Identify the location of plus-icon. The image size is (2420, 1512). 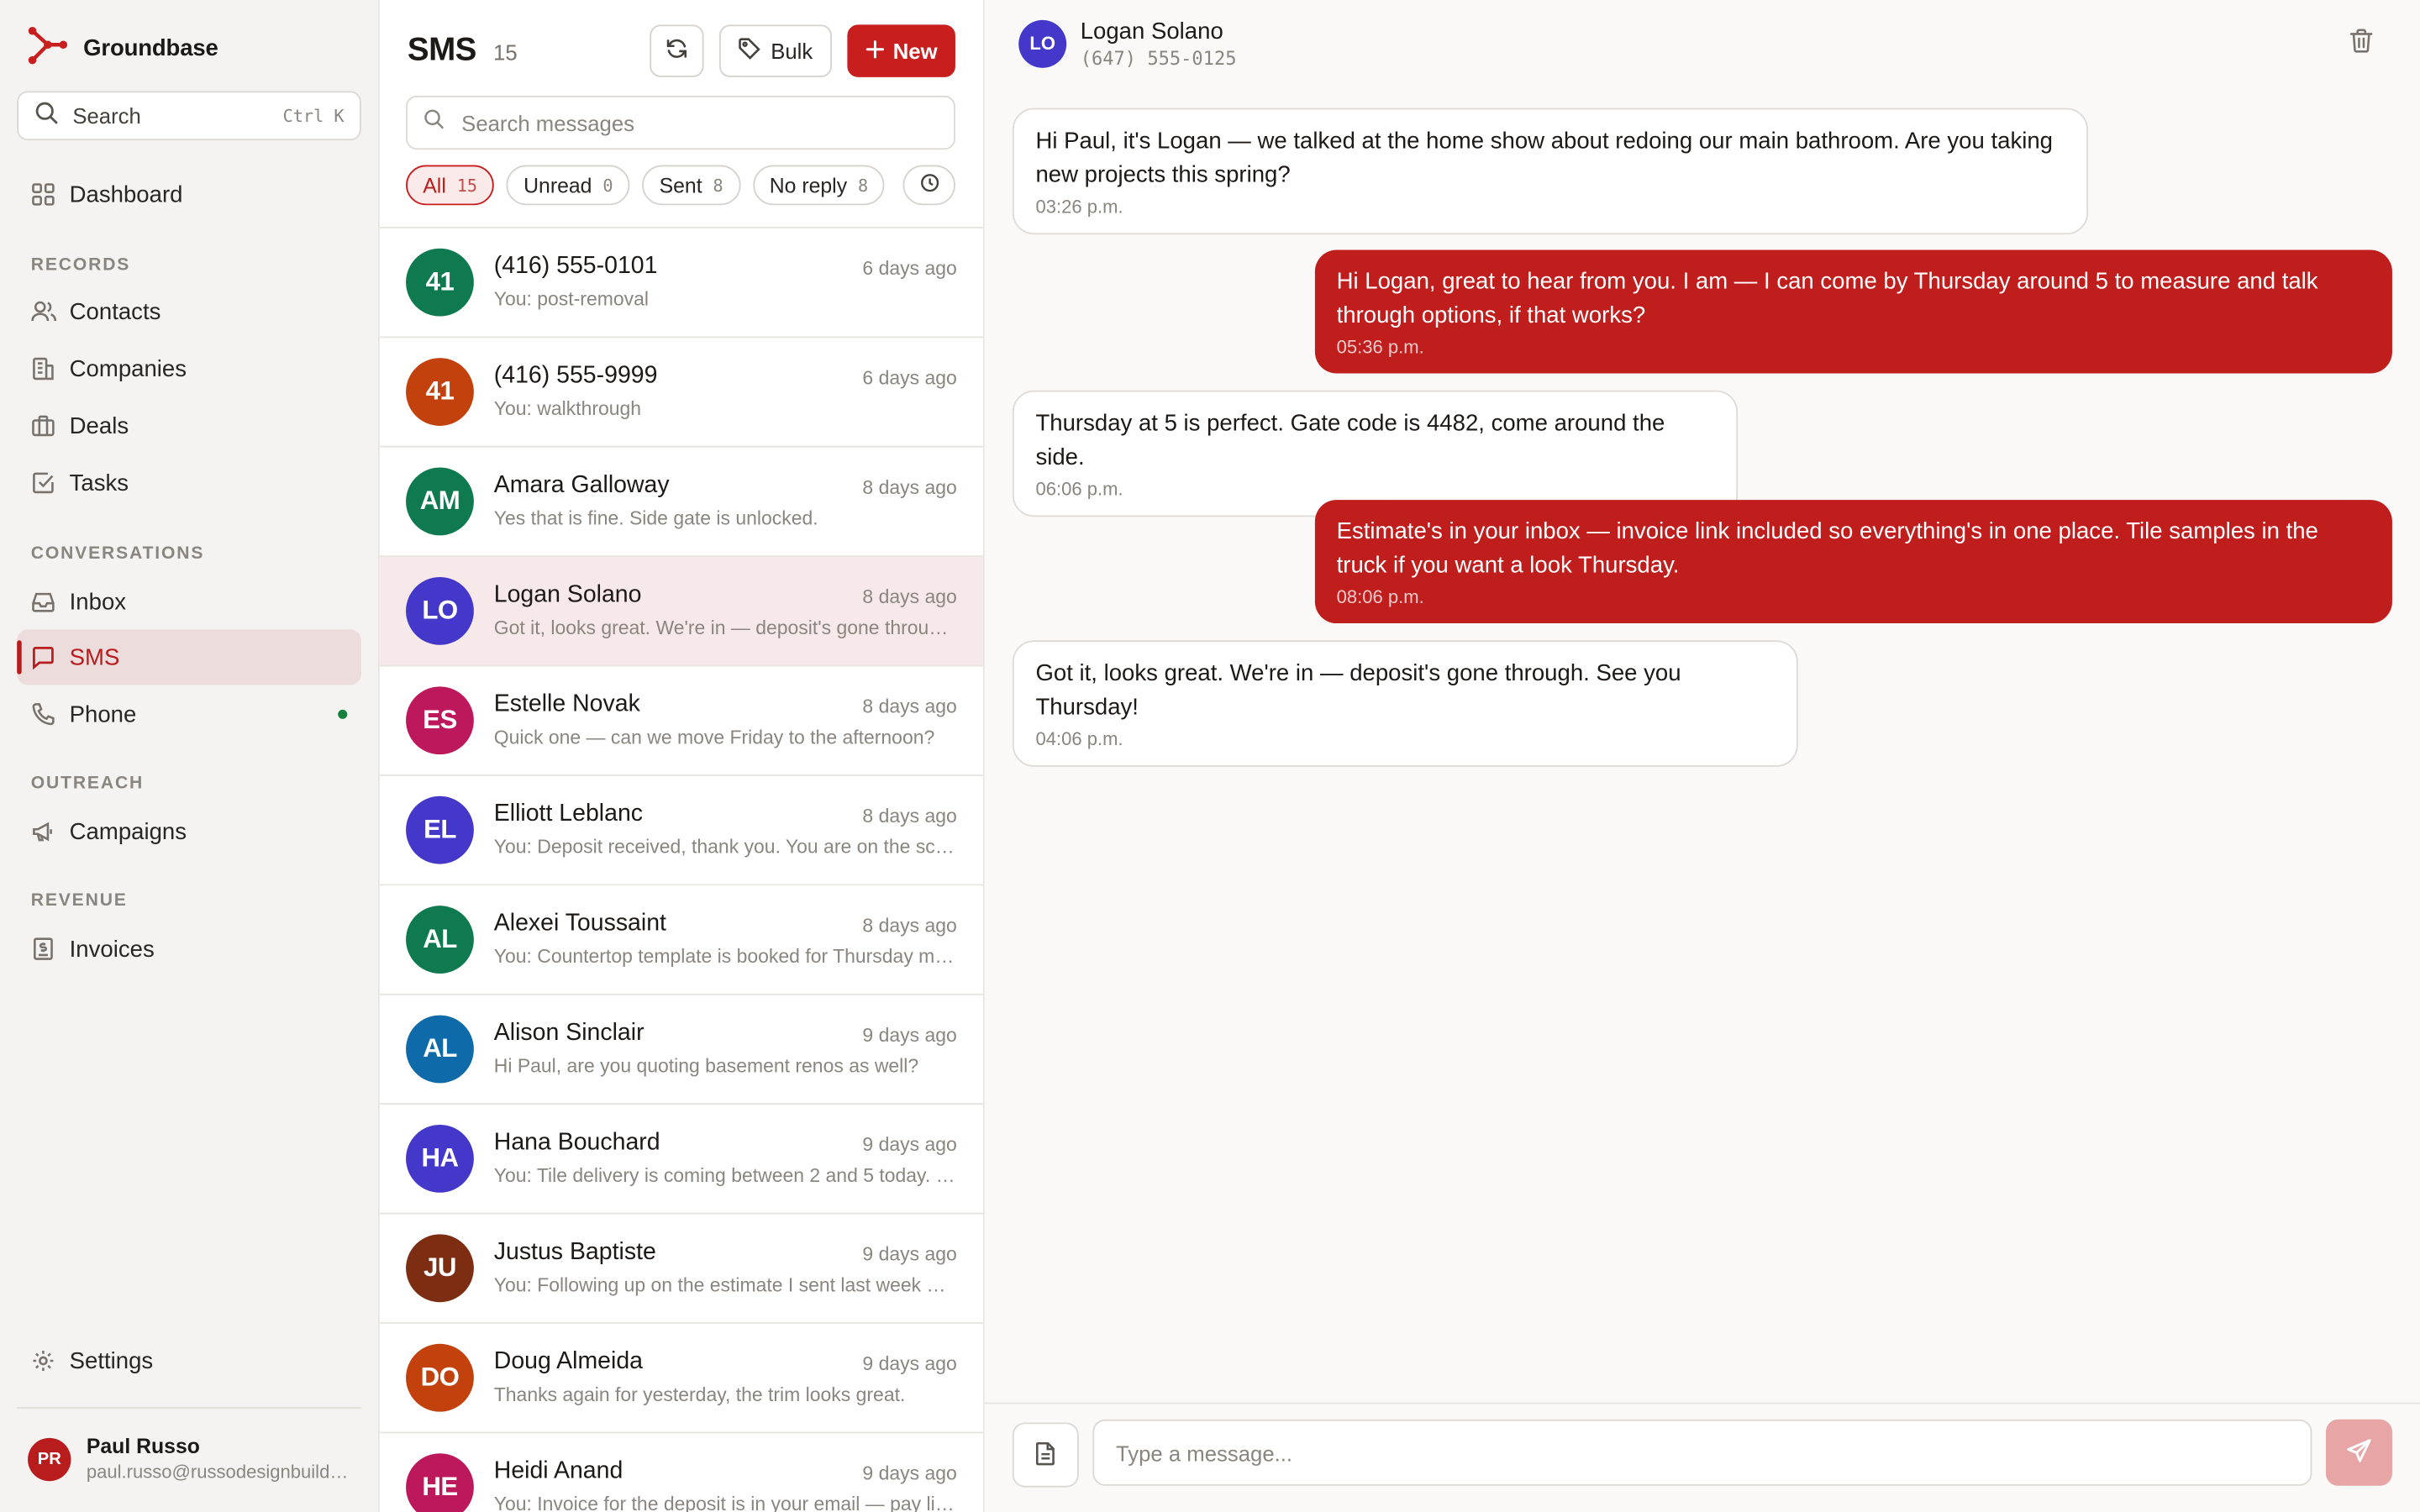
(874, 50).